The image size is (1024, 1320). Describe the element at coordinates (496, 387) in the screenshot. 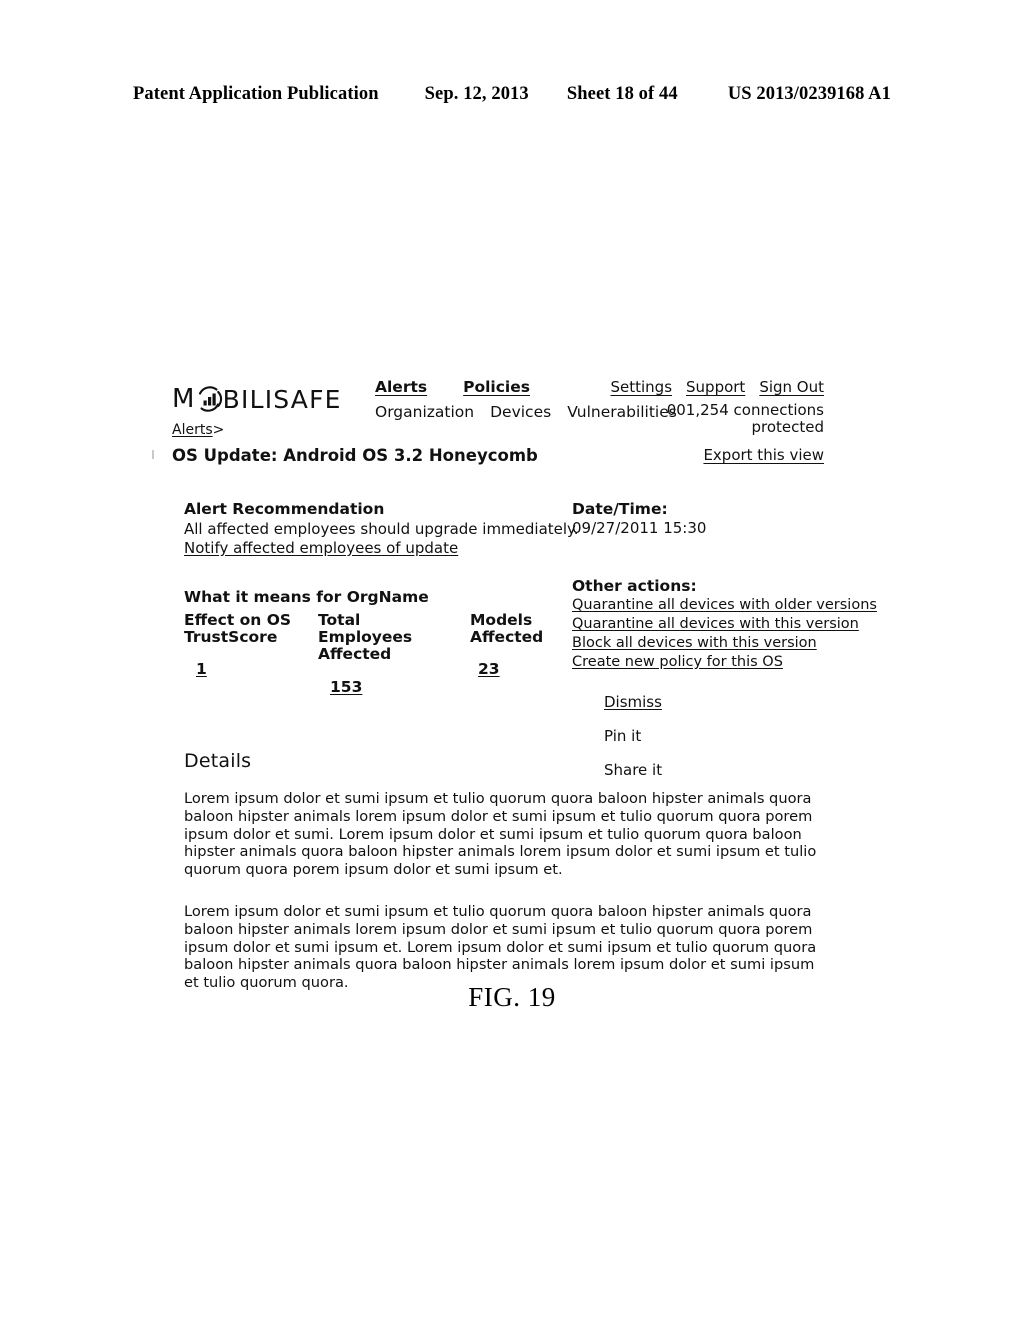

I see `nav-item-policies: Policies` at that location.